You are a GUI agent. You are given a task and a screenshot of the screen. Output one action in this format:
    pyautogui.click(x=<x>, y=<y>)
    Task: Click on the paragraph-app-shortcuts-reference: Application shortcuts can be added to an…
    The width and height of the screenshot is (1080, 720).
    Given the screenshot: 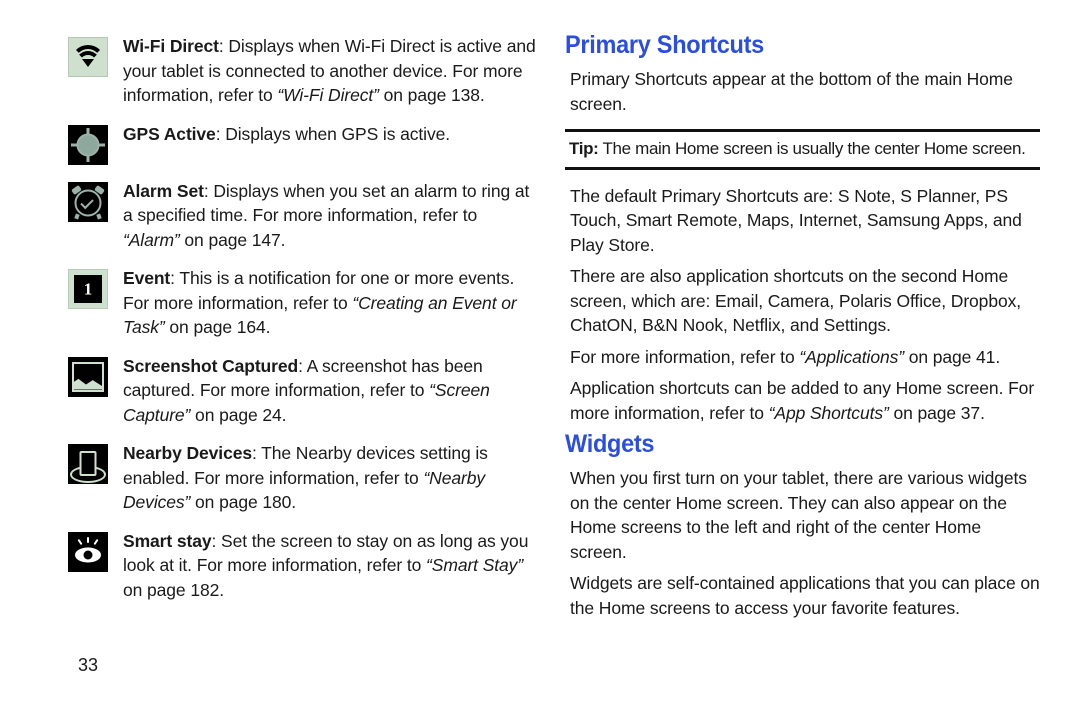 What is the action you would take?
    pyautogui.click(x=802, y=400)
    